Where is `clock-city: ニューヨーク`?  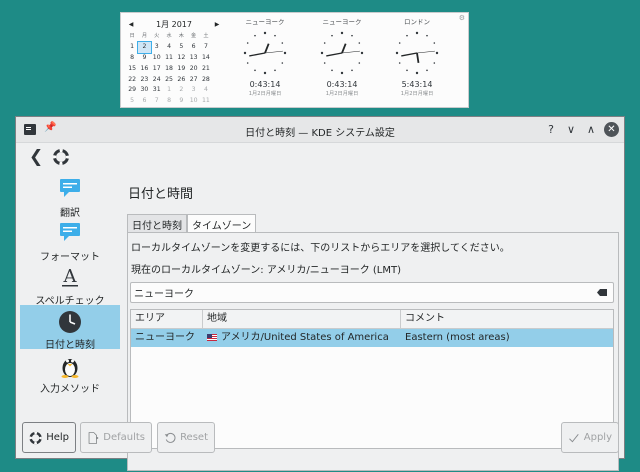 clock-city: ニューヨーク is located at coordinates (265, 22).